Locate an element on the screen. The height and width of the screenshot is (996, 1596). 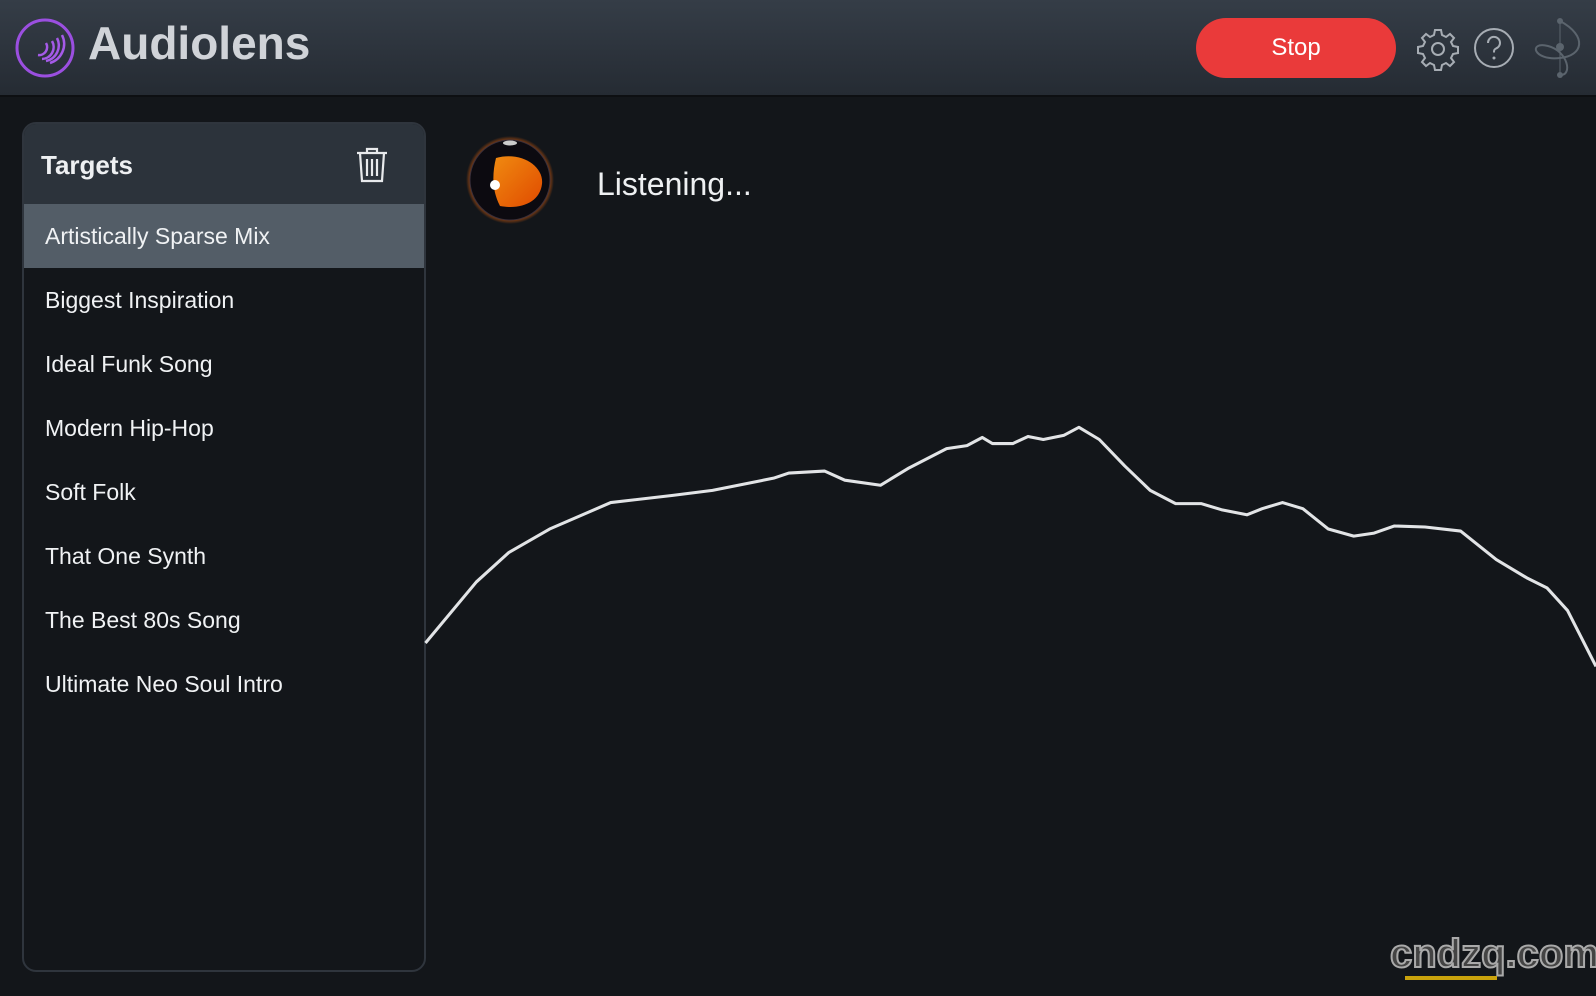
target-item: Ultimate Neo Soul Intro is located at coordinates (224, 684).